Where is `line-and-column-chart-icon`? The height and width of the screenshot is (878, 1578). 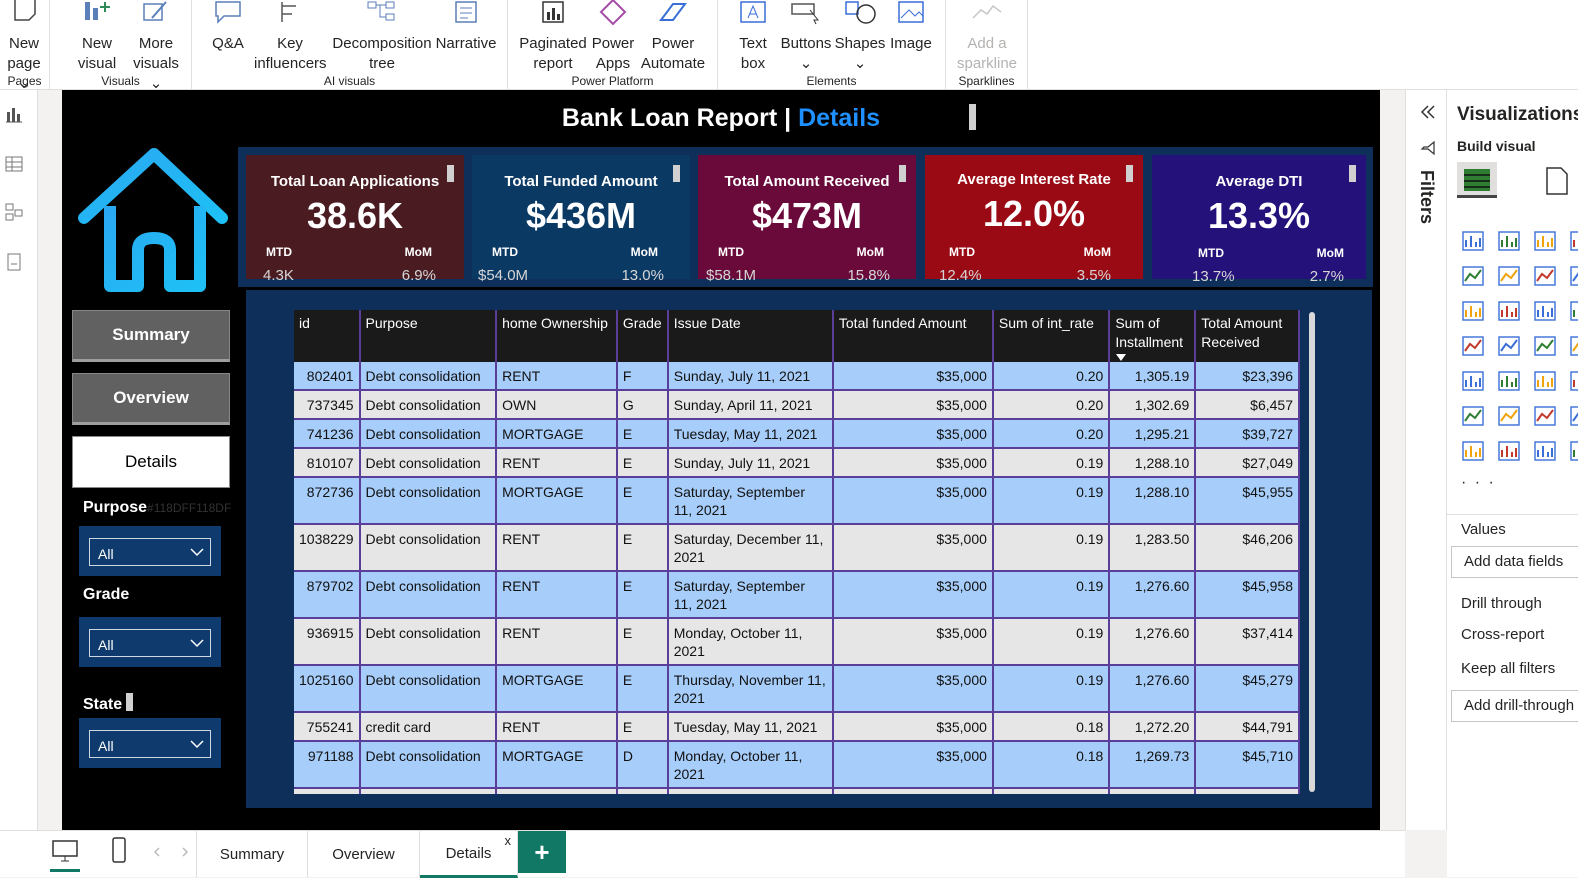 line-and-column-chart-icon is located at coordinates (1473, 311).